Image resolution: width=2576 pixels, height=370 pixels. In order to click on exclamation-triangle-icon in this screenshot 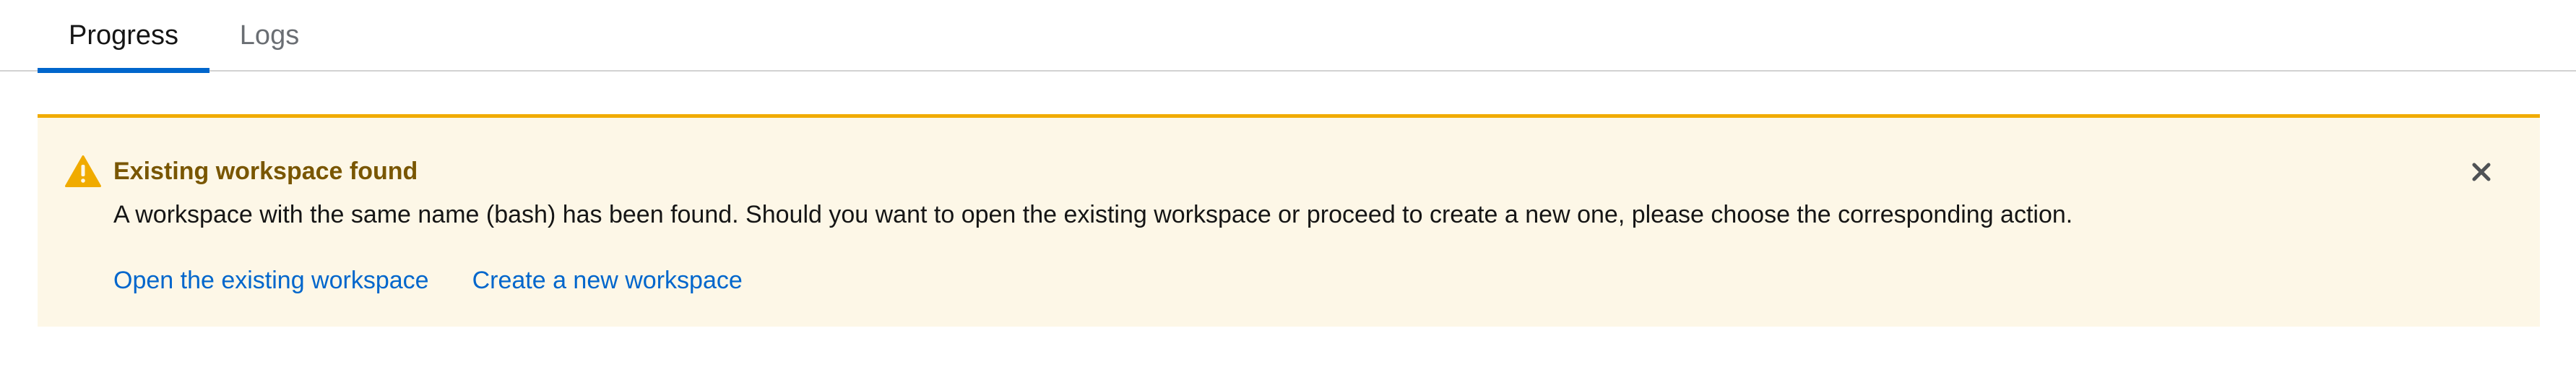, I will do `click(83, 171)`.